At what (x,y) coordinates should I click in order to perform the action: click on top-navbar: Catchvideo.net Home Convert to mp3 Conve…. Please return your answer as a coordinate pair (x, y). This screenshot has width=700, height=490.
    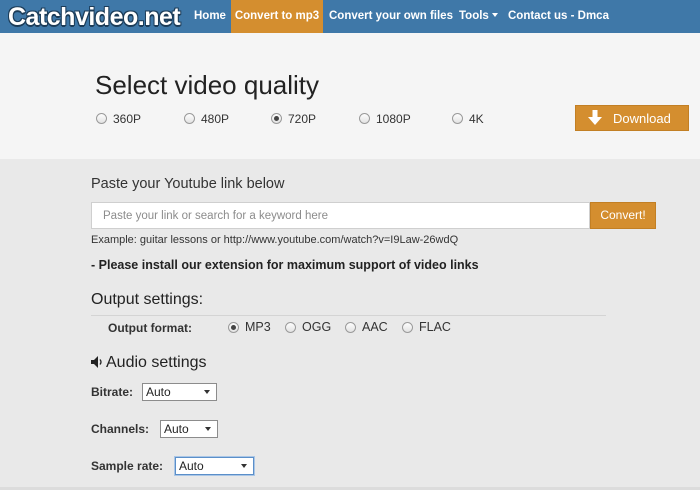
    Looking at the image, I should click on (350, 16).